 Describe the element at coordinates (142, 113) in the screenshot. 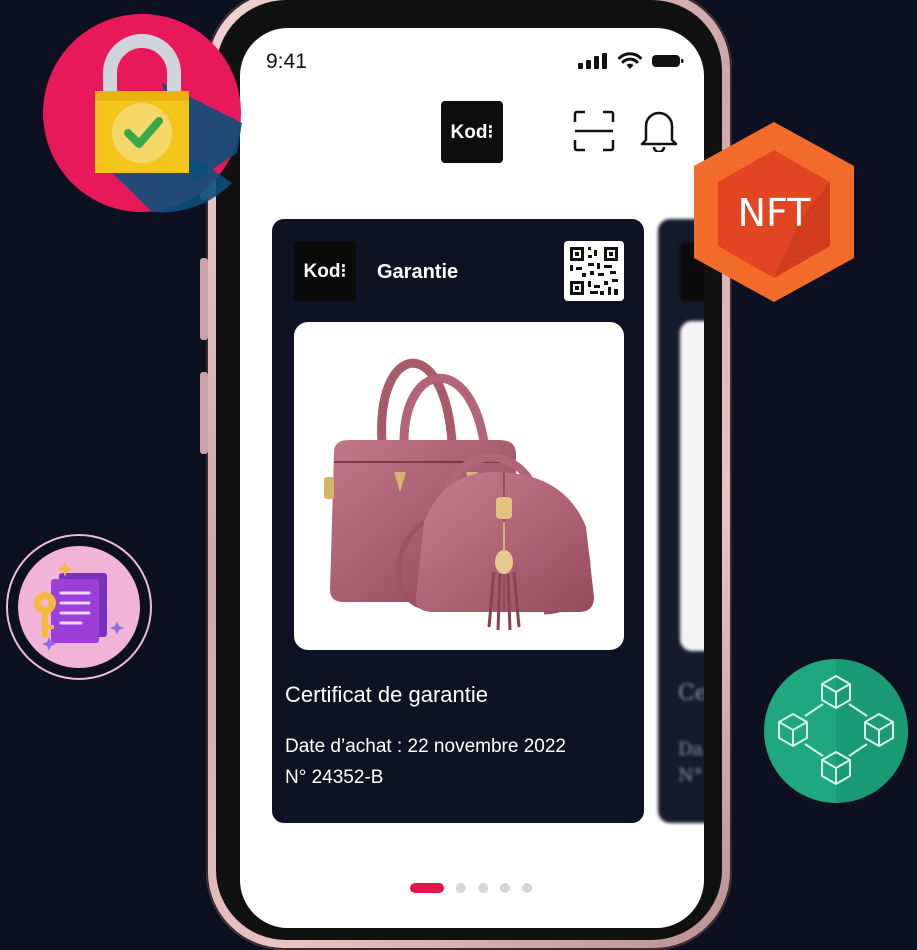

I see `secure-lock-icon` at that location.